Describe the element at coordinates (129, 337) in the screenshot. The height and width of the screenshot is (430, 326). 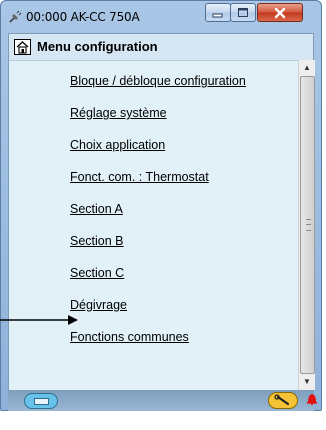
I see `menu-item-fonctions-communes: Fonctions communes` at that location.